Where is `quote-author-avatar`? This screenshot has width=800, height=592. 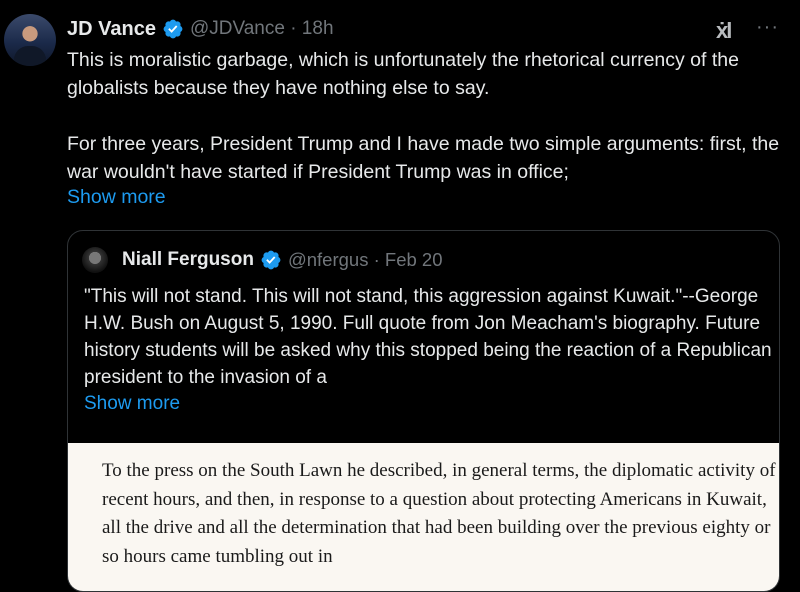 quote-author-avatar is located at coordinates (95, 260).